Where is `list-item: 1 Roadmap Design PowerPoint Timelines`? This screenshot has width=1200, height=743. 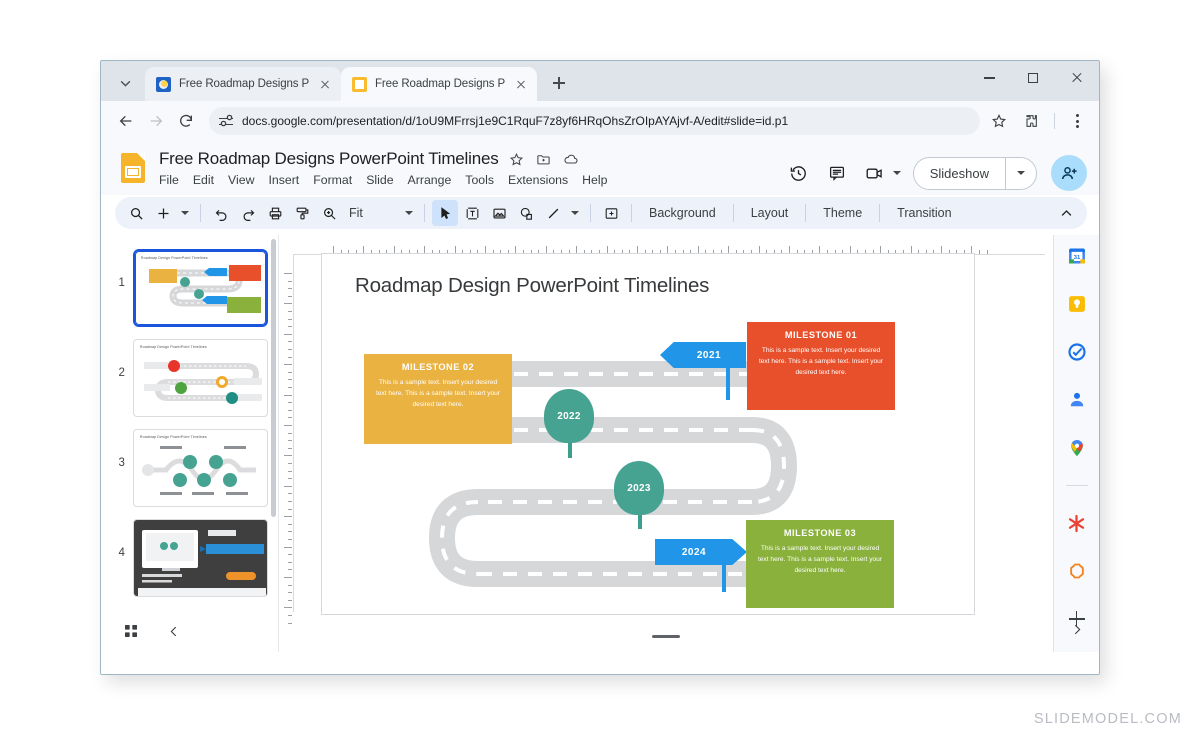 list-item: 1 Roadmap Design PowerPoint Timelines is located at coordinates (189, 288).